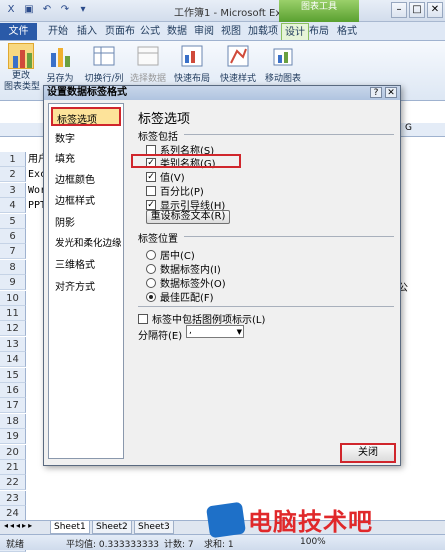  I want to click on close-window-button: ✕, so click(435, 10).